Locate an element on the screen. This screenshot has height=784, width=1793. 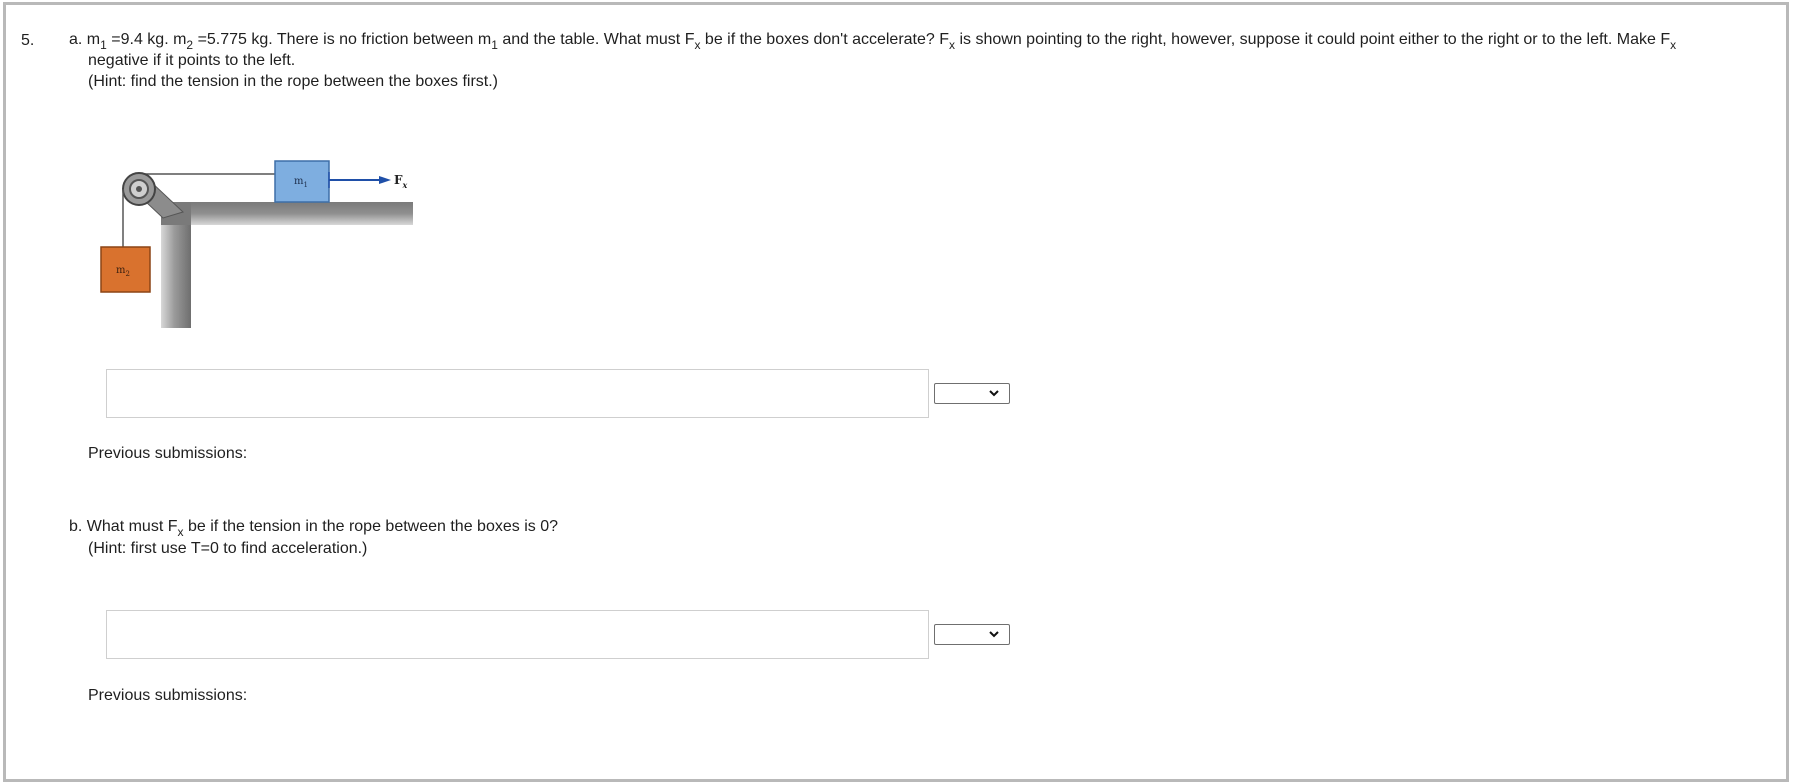
m1b-symbol: m is located at coordinates (484, 39).